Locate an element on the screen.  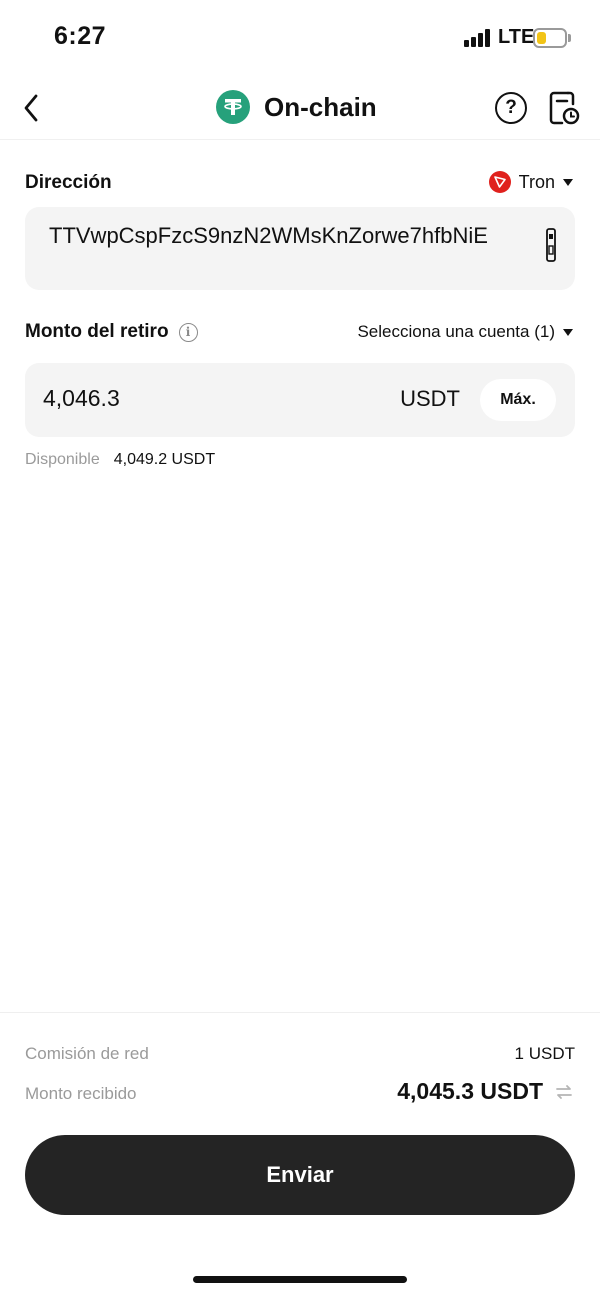
tron-icon is located at coordinates (499, 182).